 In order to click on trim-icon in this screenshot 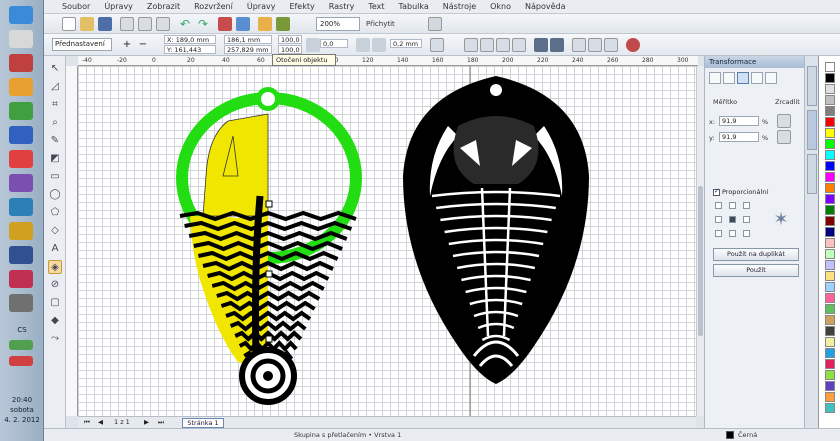, I will do `click(595, 45)`.